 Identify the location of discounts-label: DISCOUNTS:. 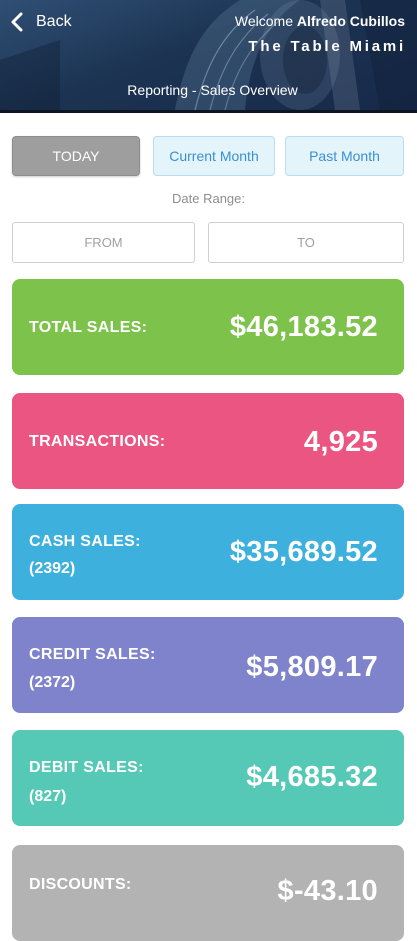
(80, 884).